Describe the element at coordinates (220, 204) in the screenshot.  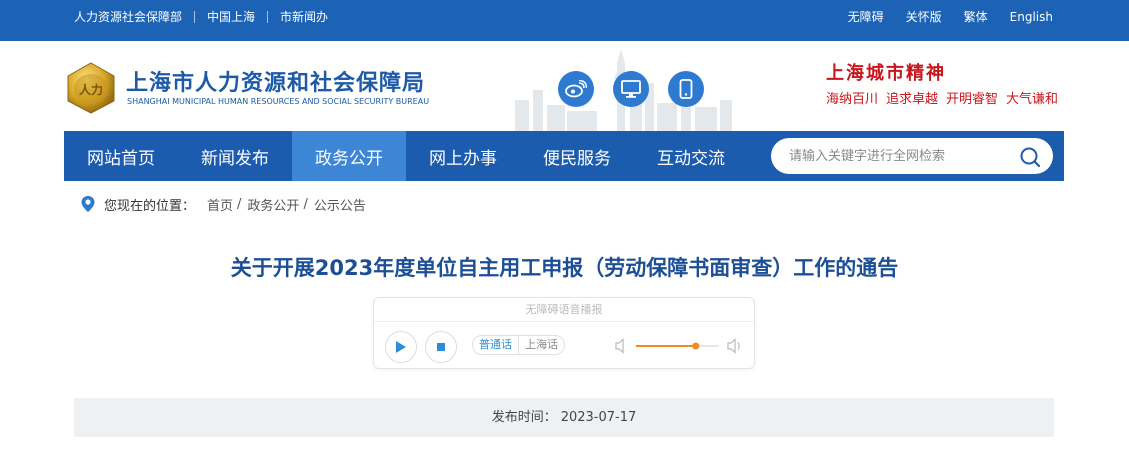
I see `breadcrumb-home: 首页` at that location.